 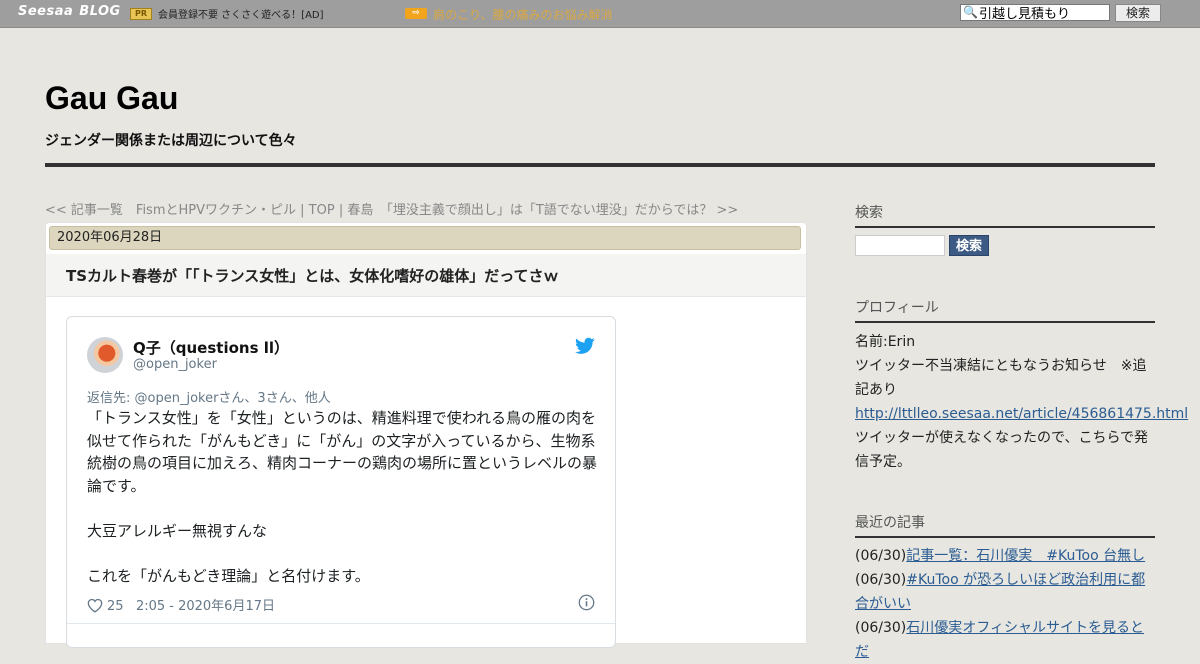 I want to click on profile-note: ツイッター不当凍結にともなうお知らせ ※追記あり, so click(x=1001, y=378).